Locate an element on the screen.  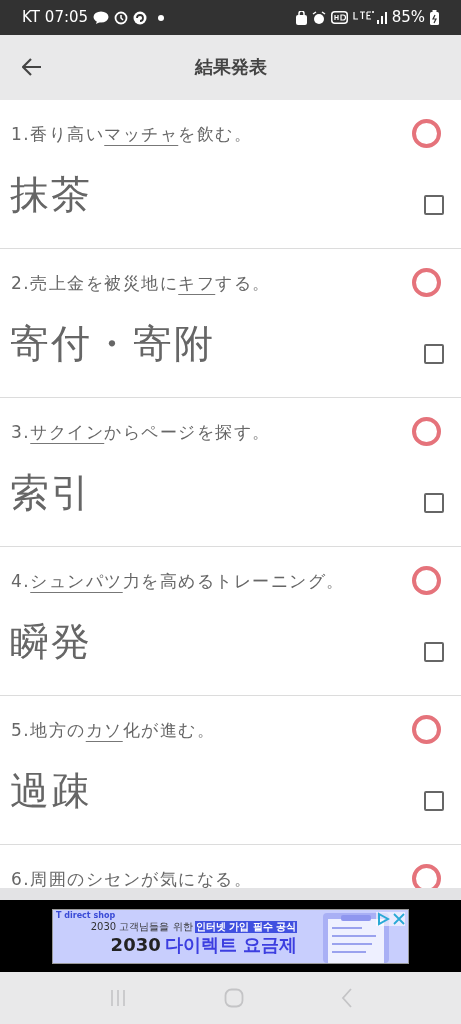
alarm-icon is located at coordinates (318, 17).